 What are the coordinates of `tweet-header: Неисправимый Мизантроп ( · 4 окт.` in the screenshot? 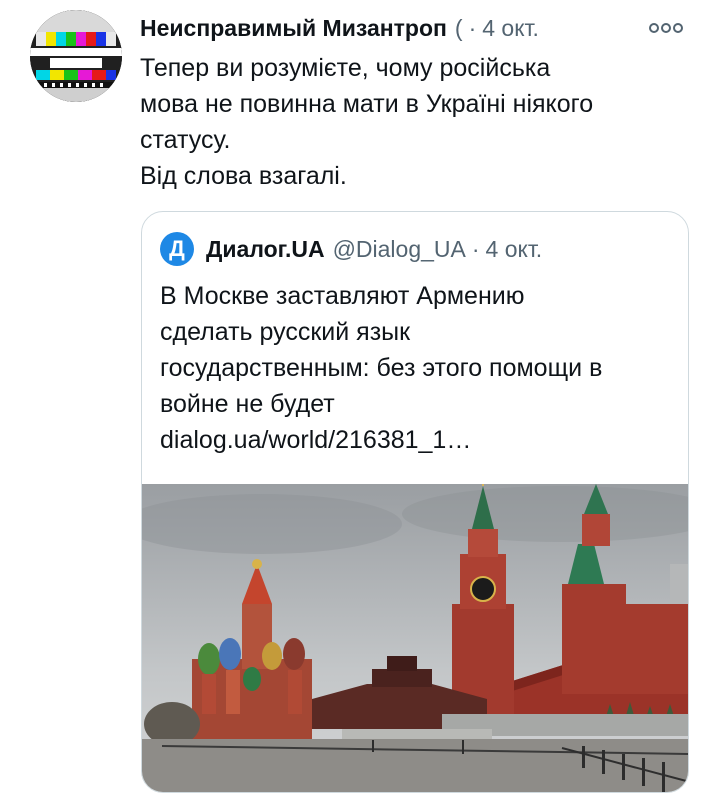 It's located at (420, 28).